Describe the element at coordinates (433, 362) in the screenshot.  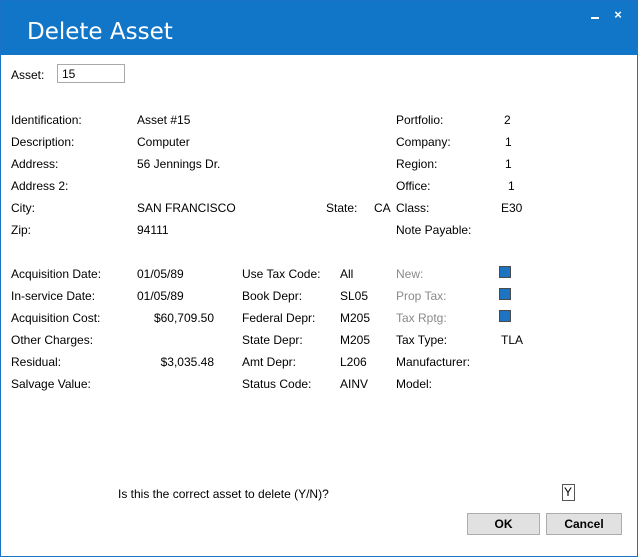
I see `manufacturer-label: Manufacturer:` at that location.